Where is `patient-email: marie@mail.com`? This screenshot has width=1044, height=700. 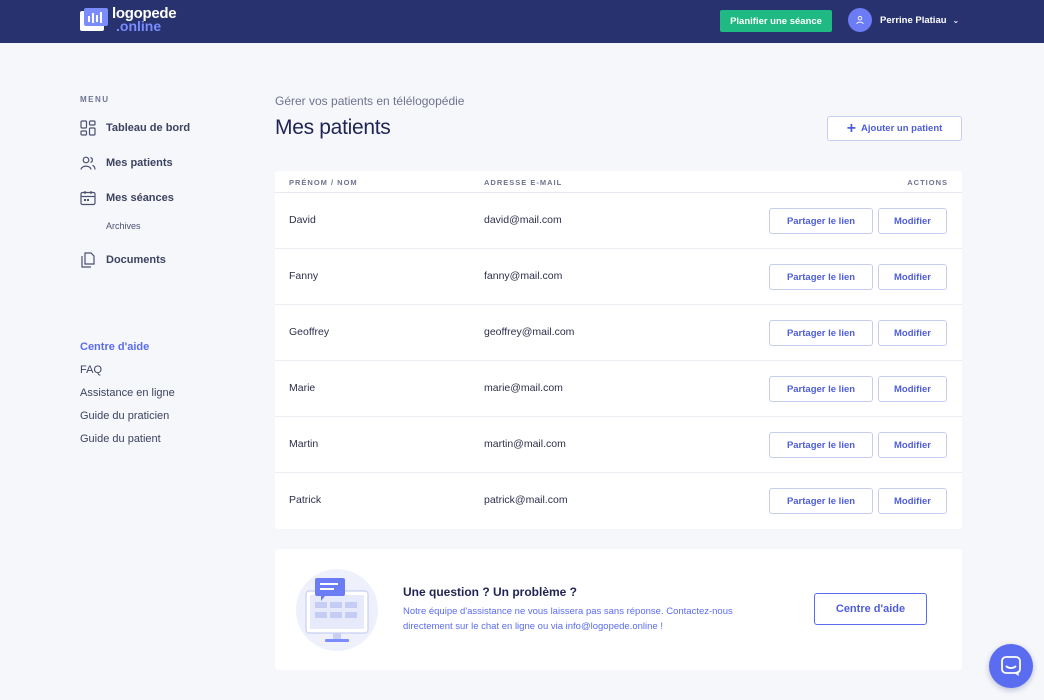
patient-email: marie@mail.com is located at coordinates (523, 388).